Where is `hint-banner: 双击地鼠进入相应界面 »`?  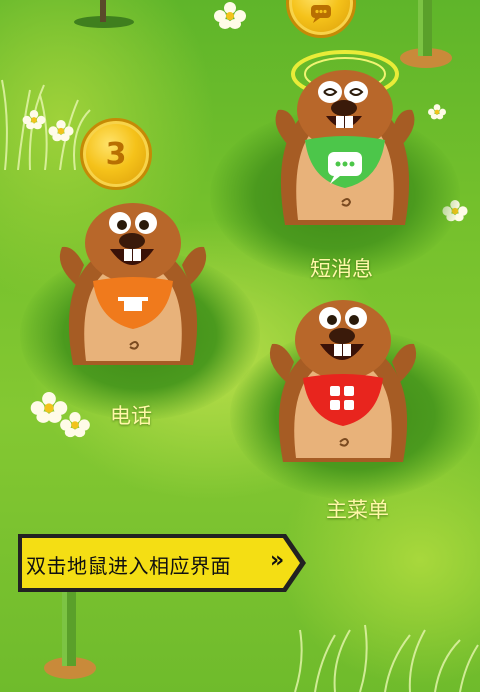
hint-banner: 双击地鼠进入相应界面 » is located at coordinates (162, 563).